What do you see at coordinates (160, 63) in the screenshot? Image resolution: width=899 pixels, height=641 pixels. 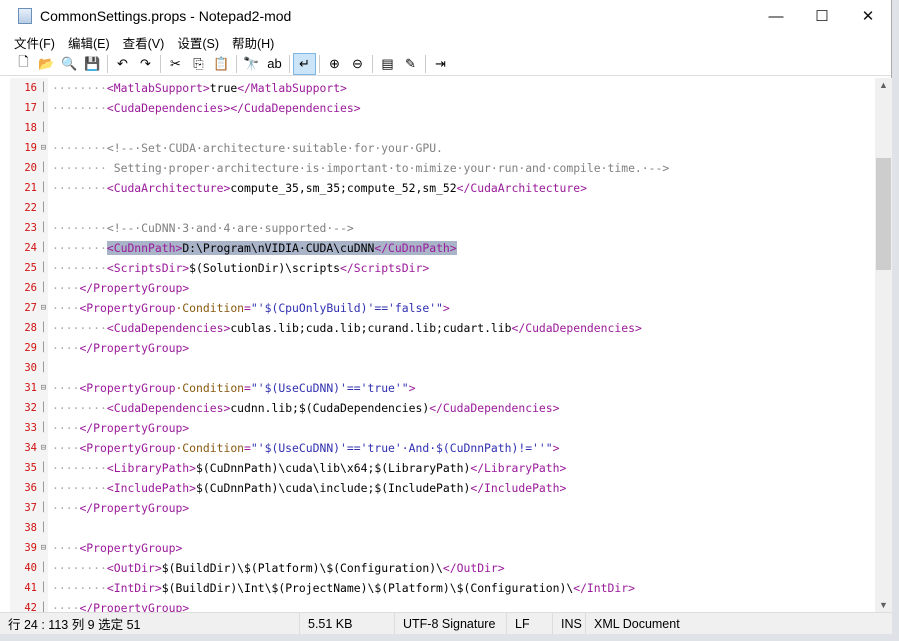 I see `toolbar-separator` at bounding box center [160, 63].